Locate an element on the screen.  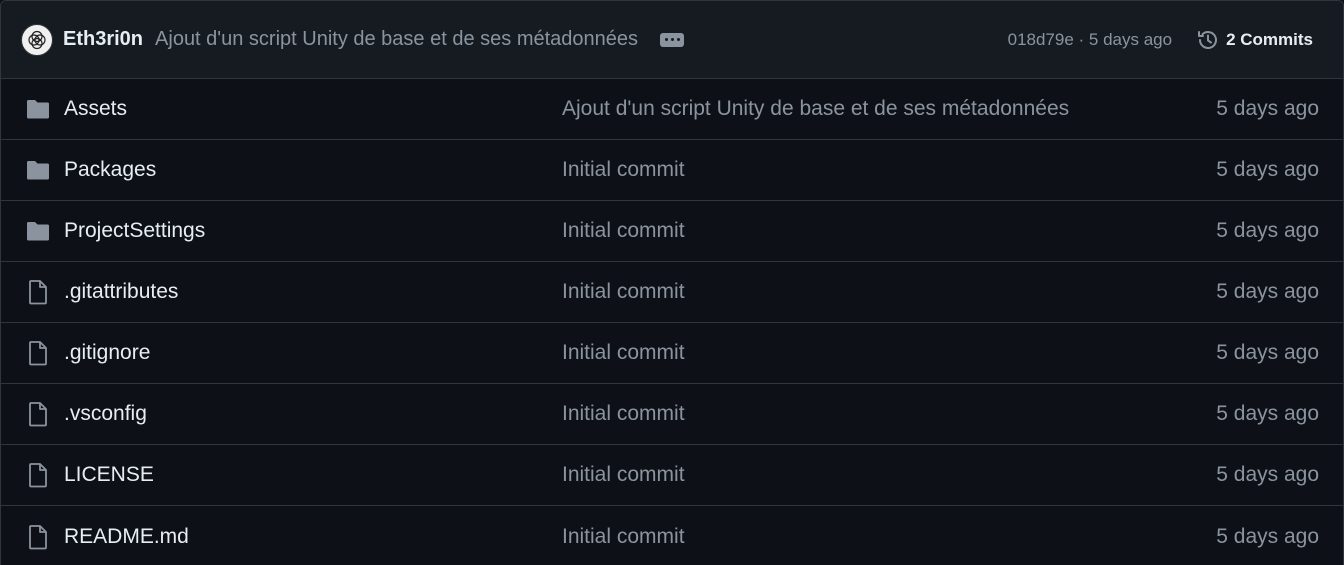
file-name-link: .vsconfig is located at coordinates (105, 414).